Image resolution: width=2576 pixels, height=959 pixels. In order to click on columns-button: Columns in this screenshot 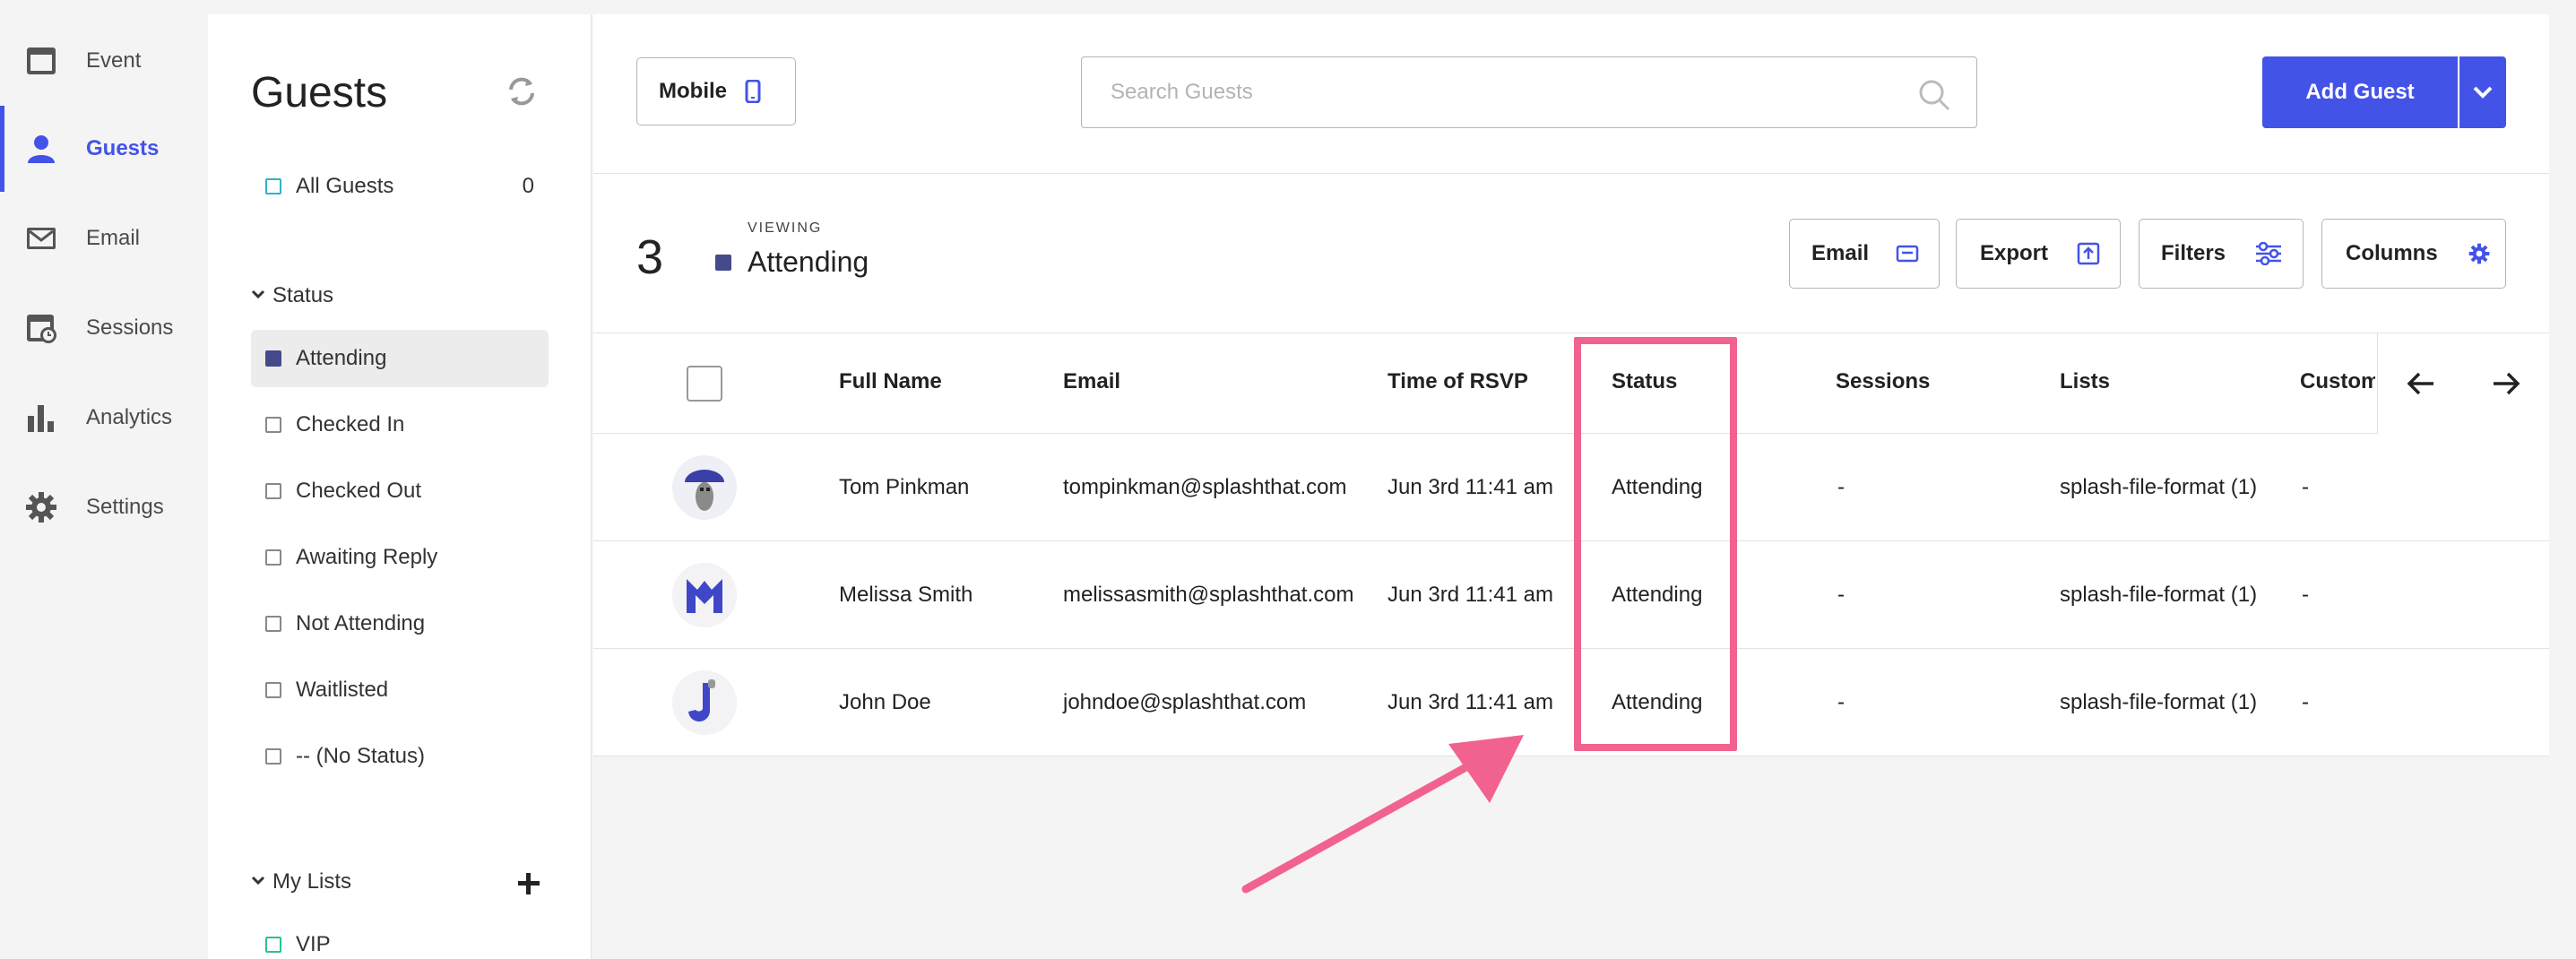, I will do `click(2413, 254)`.